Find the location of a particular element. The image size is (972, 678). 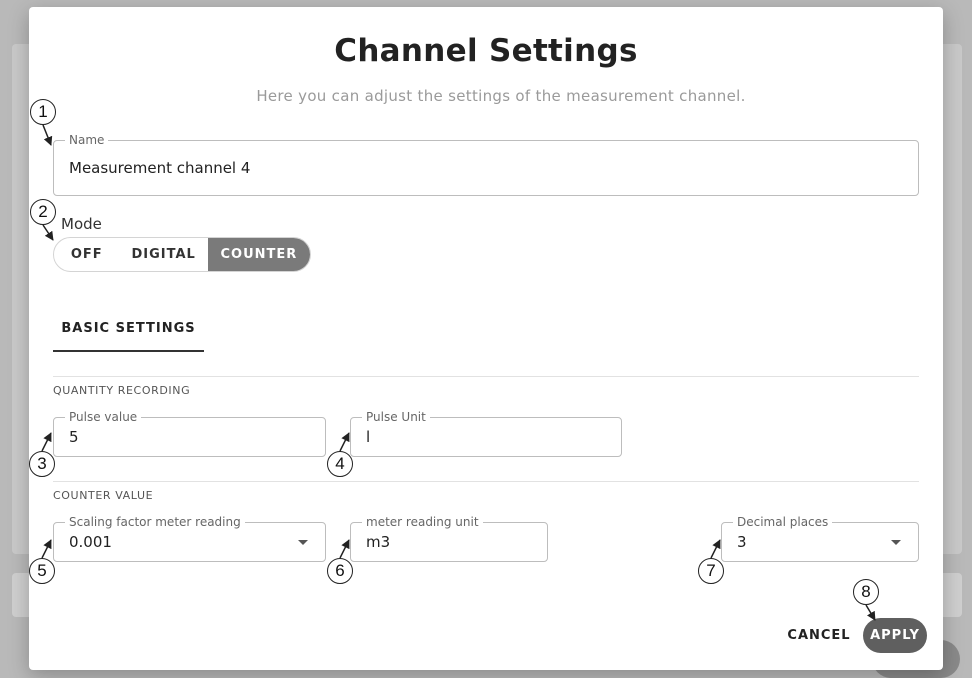

cancel-button: CANCEL is located at coordinates (819, 635).